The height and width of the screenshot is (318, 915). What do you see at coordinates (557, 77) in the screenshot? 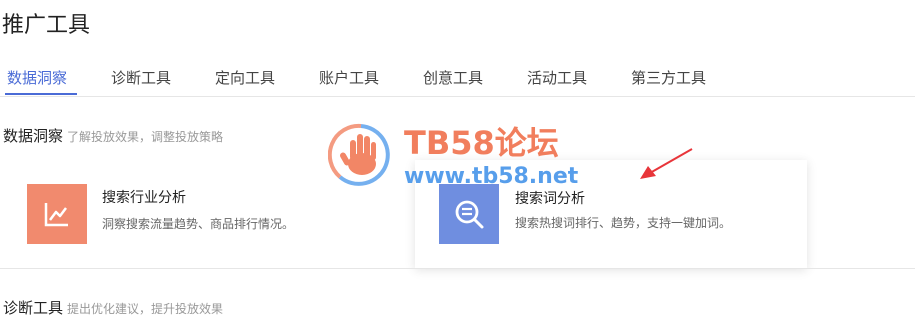
I see `tab-activity: 活动工具` at bounding box center [557, 77].